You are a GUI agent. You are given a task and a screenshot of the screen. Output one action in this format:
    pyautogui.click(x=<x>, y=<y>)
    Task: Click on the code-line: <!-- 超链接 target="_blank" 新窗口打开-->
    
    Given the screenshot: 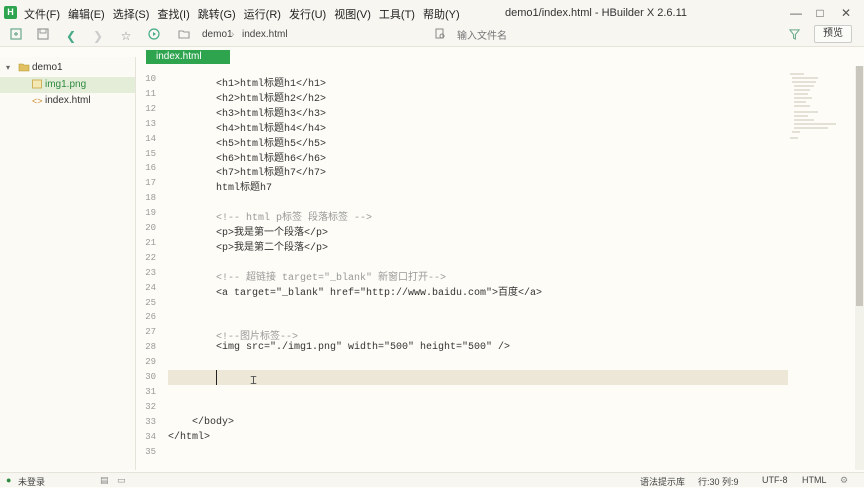 What is the action you would take?
    pyautogui.click(x=307, y=278)
    